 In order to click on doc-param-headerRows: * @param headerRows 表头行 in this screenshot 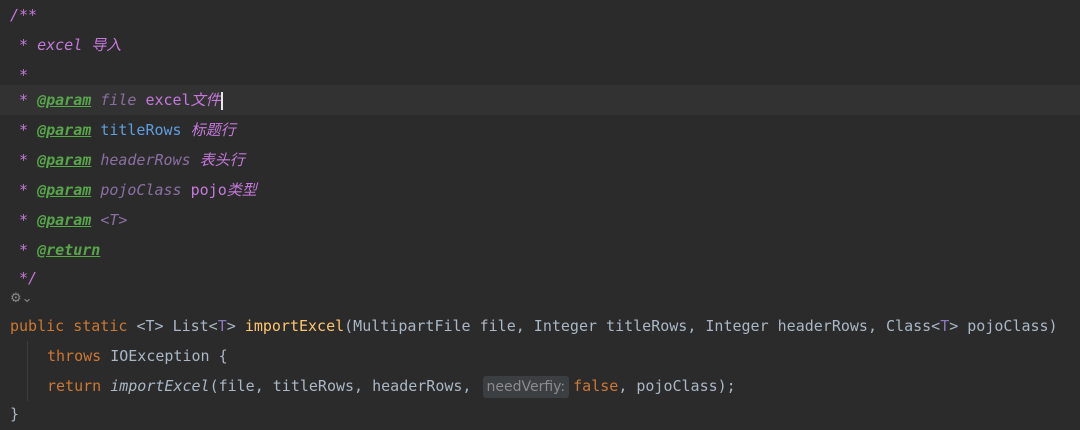, I will do `click(132, 160)`.